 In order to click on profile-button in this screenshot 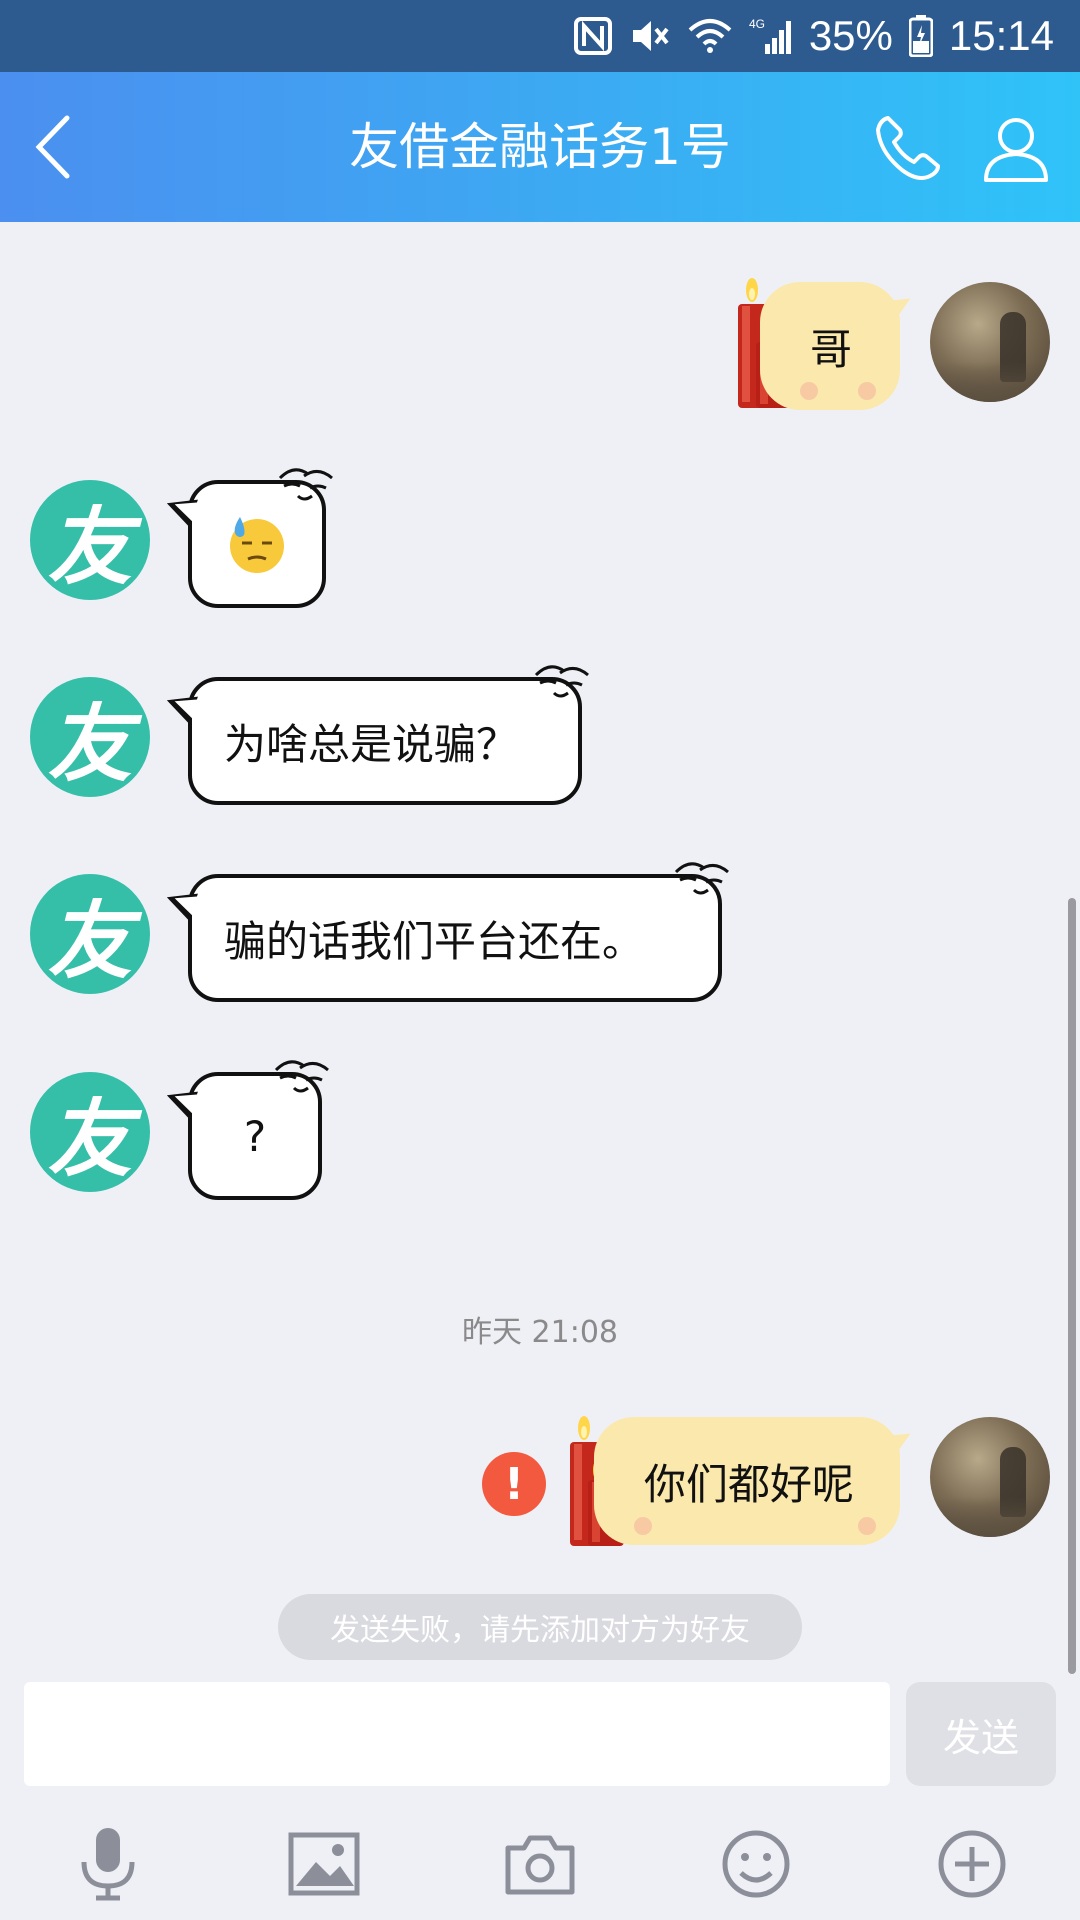, I will do `click(1016, 148)`.